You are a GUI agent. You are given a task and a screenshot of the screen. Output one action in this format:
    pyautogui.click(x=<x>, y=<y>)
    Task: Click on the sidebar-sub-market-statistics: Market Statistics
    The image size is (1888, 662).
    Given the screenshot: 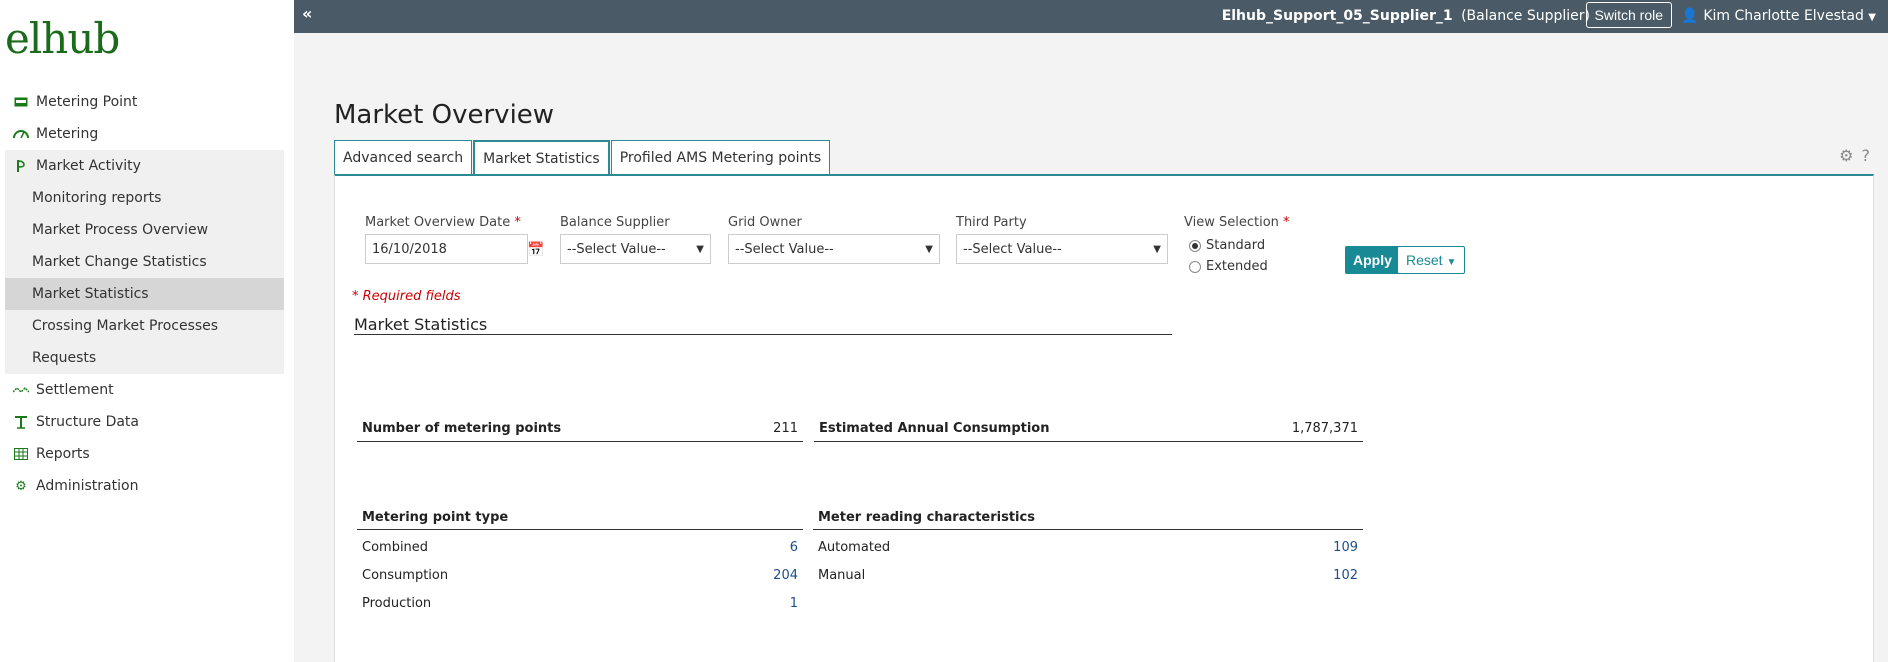 What is the action you would take?
    pyautogui.click(x=144, y=294)
    